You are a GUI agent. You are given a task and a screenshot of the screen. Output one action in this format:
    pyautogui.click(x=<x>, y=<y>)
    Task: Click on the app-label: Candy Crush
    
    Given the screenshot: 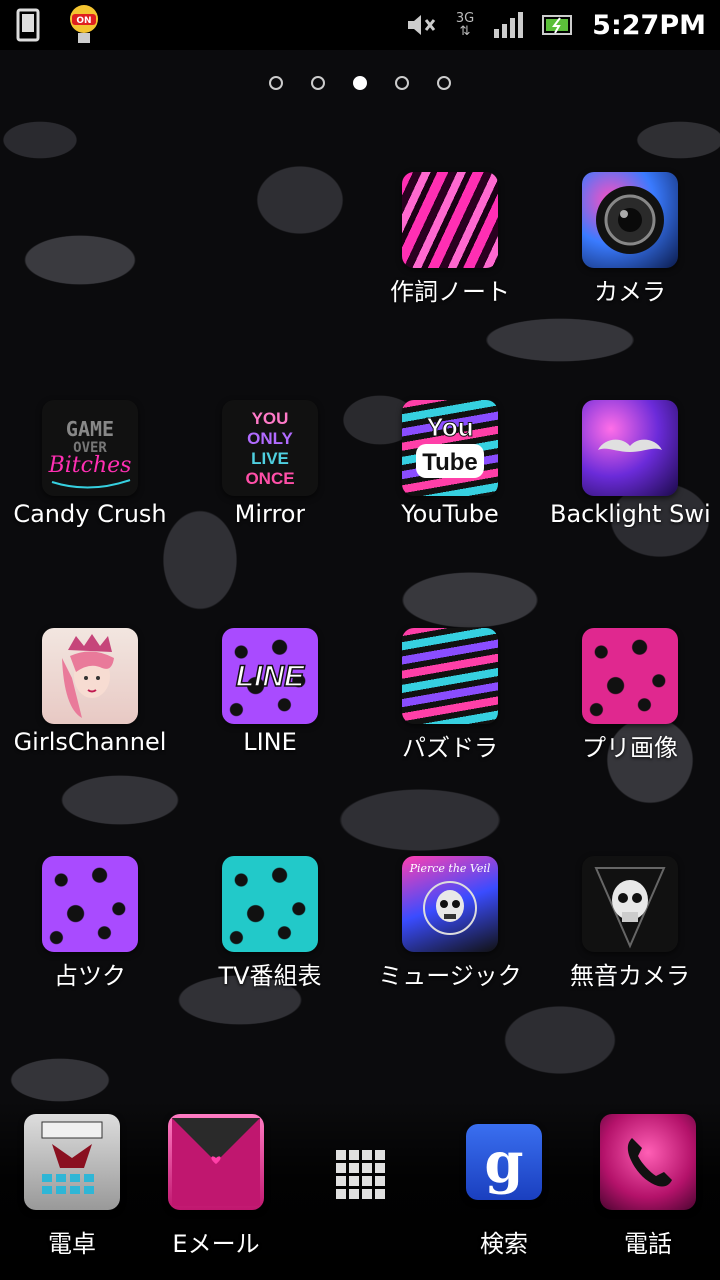 What is the action you would take?
    pyautogui.click(x=90, y=514)
    